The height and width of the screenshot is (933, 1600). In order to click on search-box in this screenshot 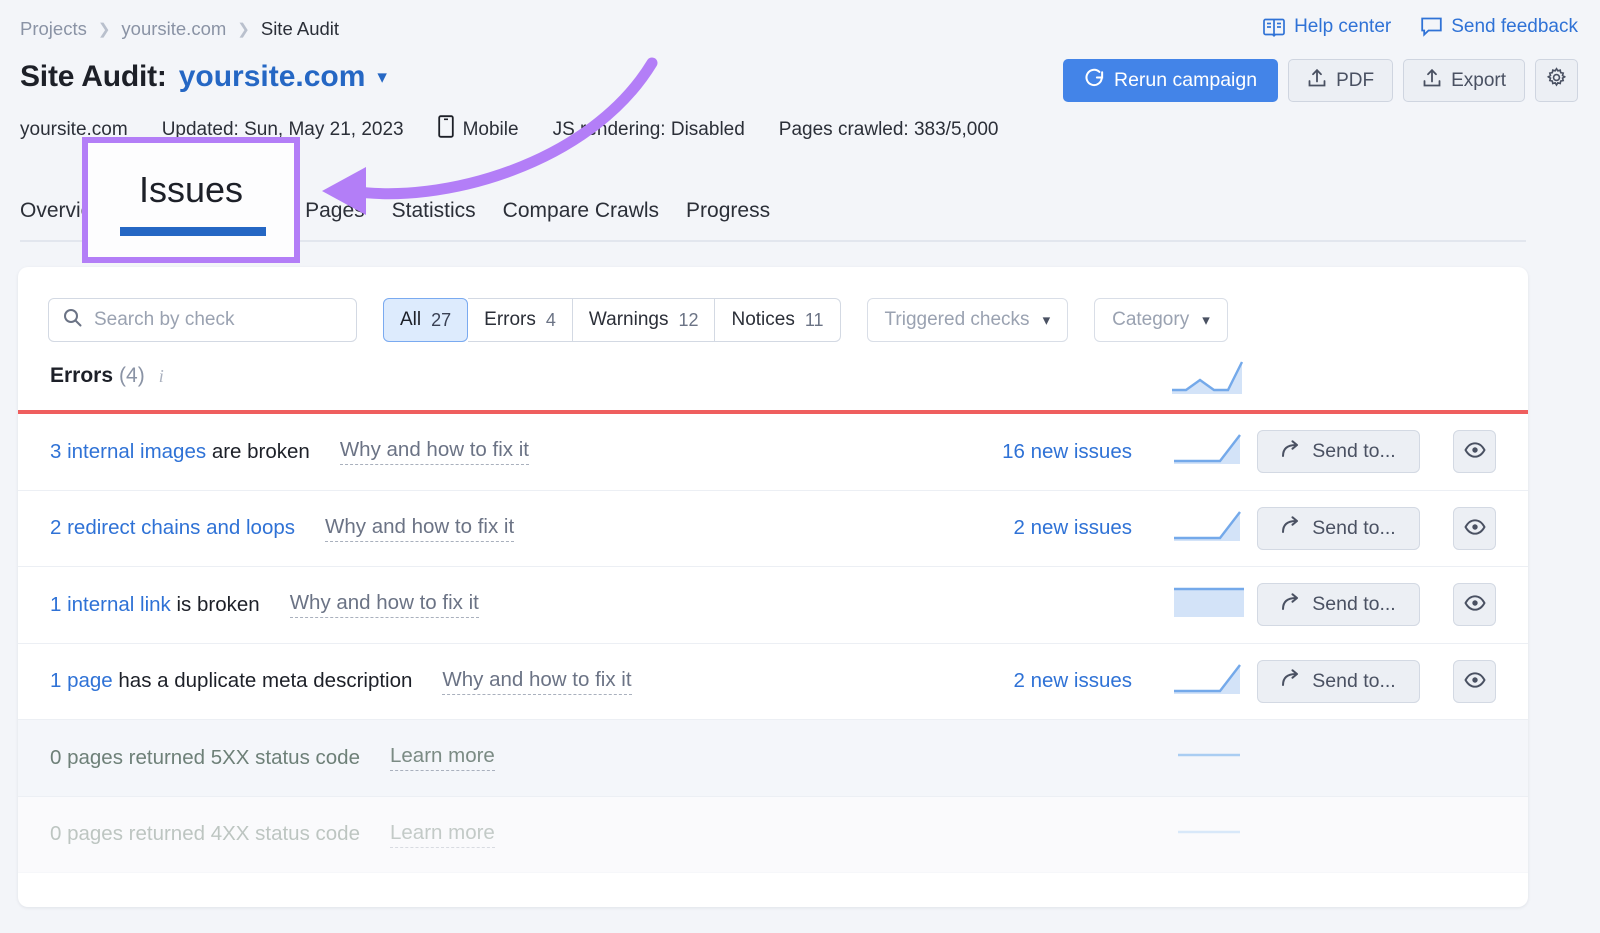, I will do `click(202, 320)`.